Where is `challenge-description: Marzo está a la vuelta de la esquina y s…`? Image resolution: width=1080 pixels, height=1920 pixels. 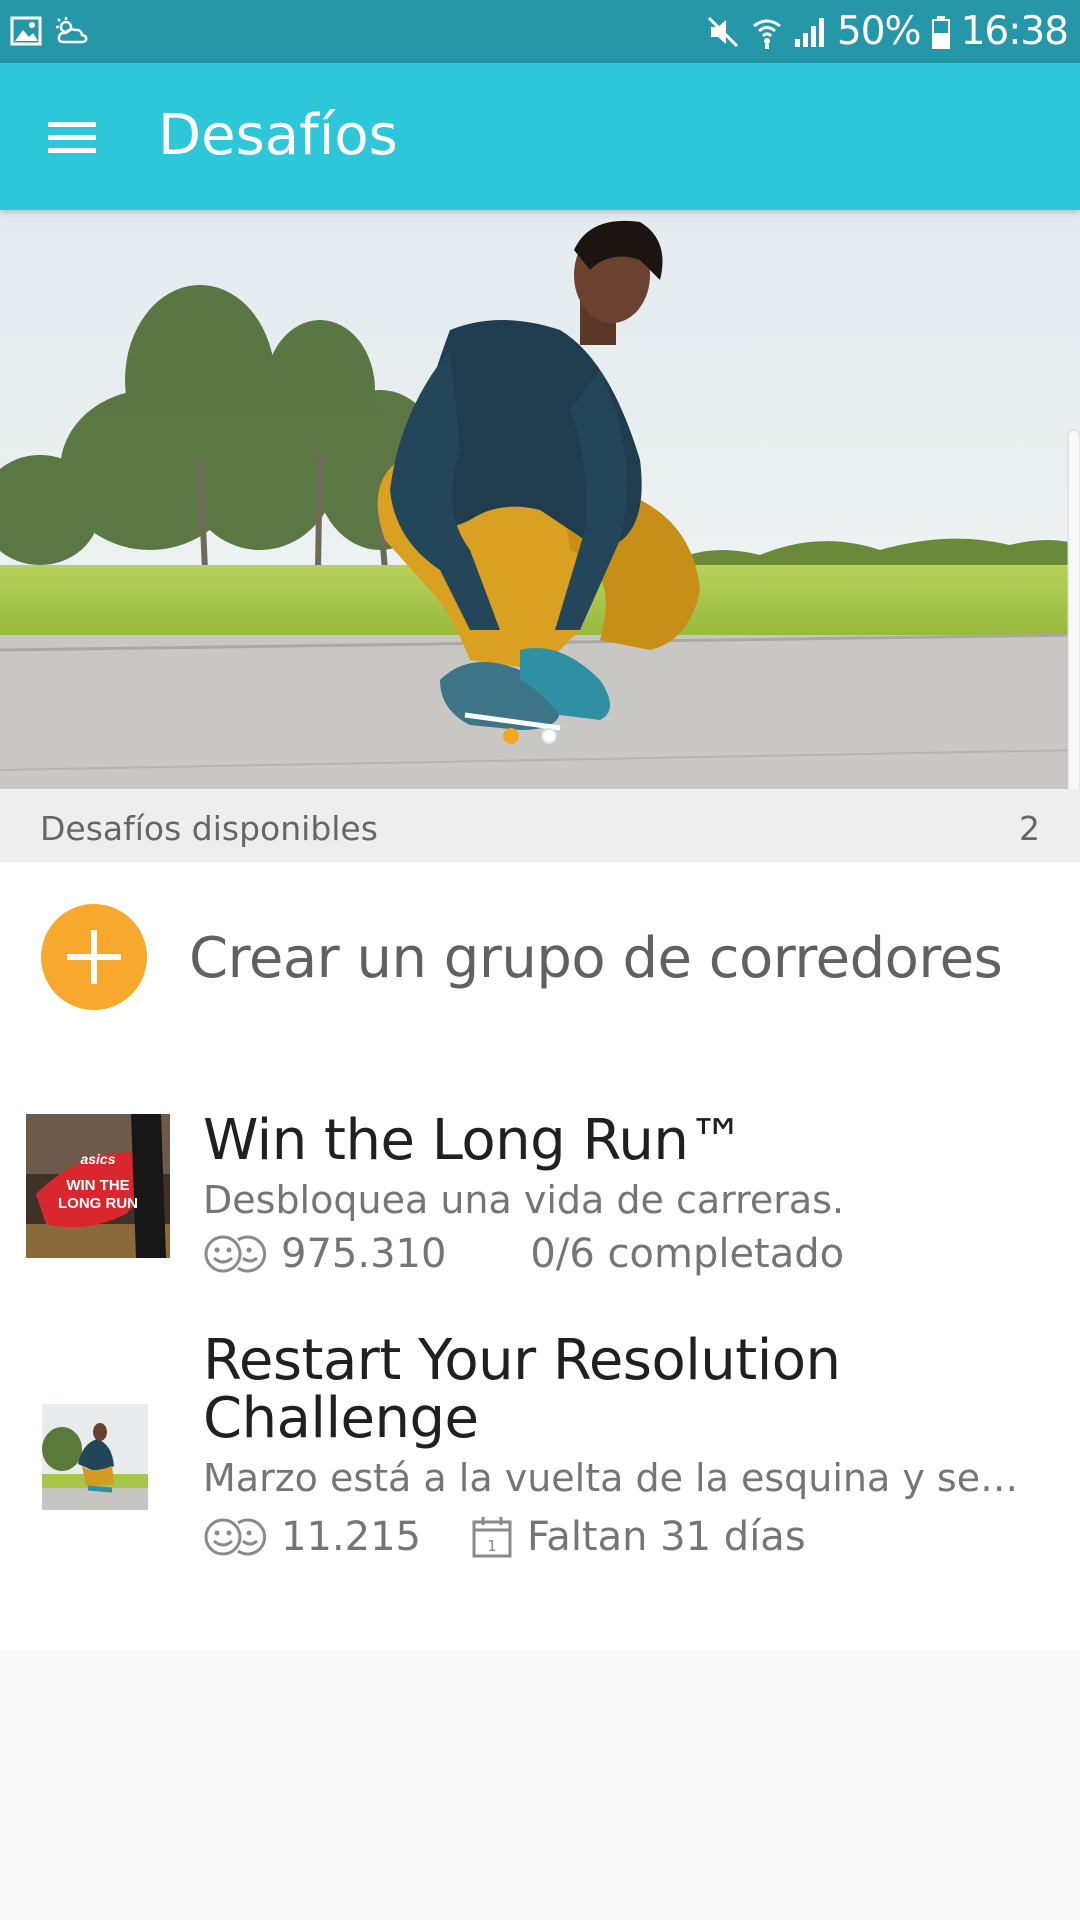 challenge-description: Marzo está a la vuelta de la esquina y s… is located at coordinates (618, 1478).